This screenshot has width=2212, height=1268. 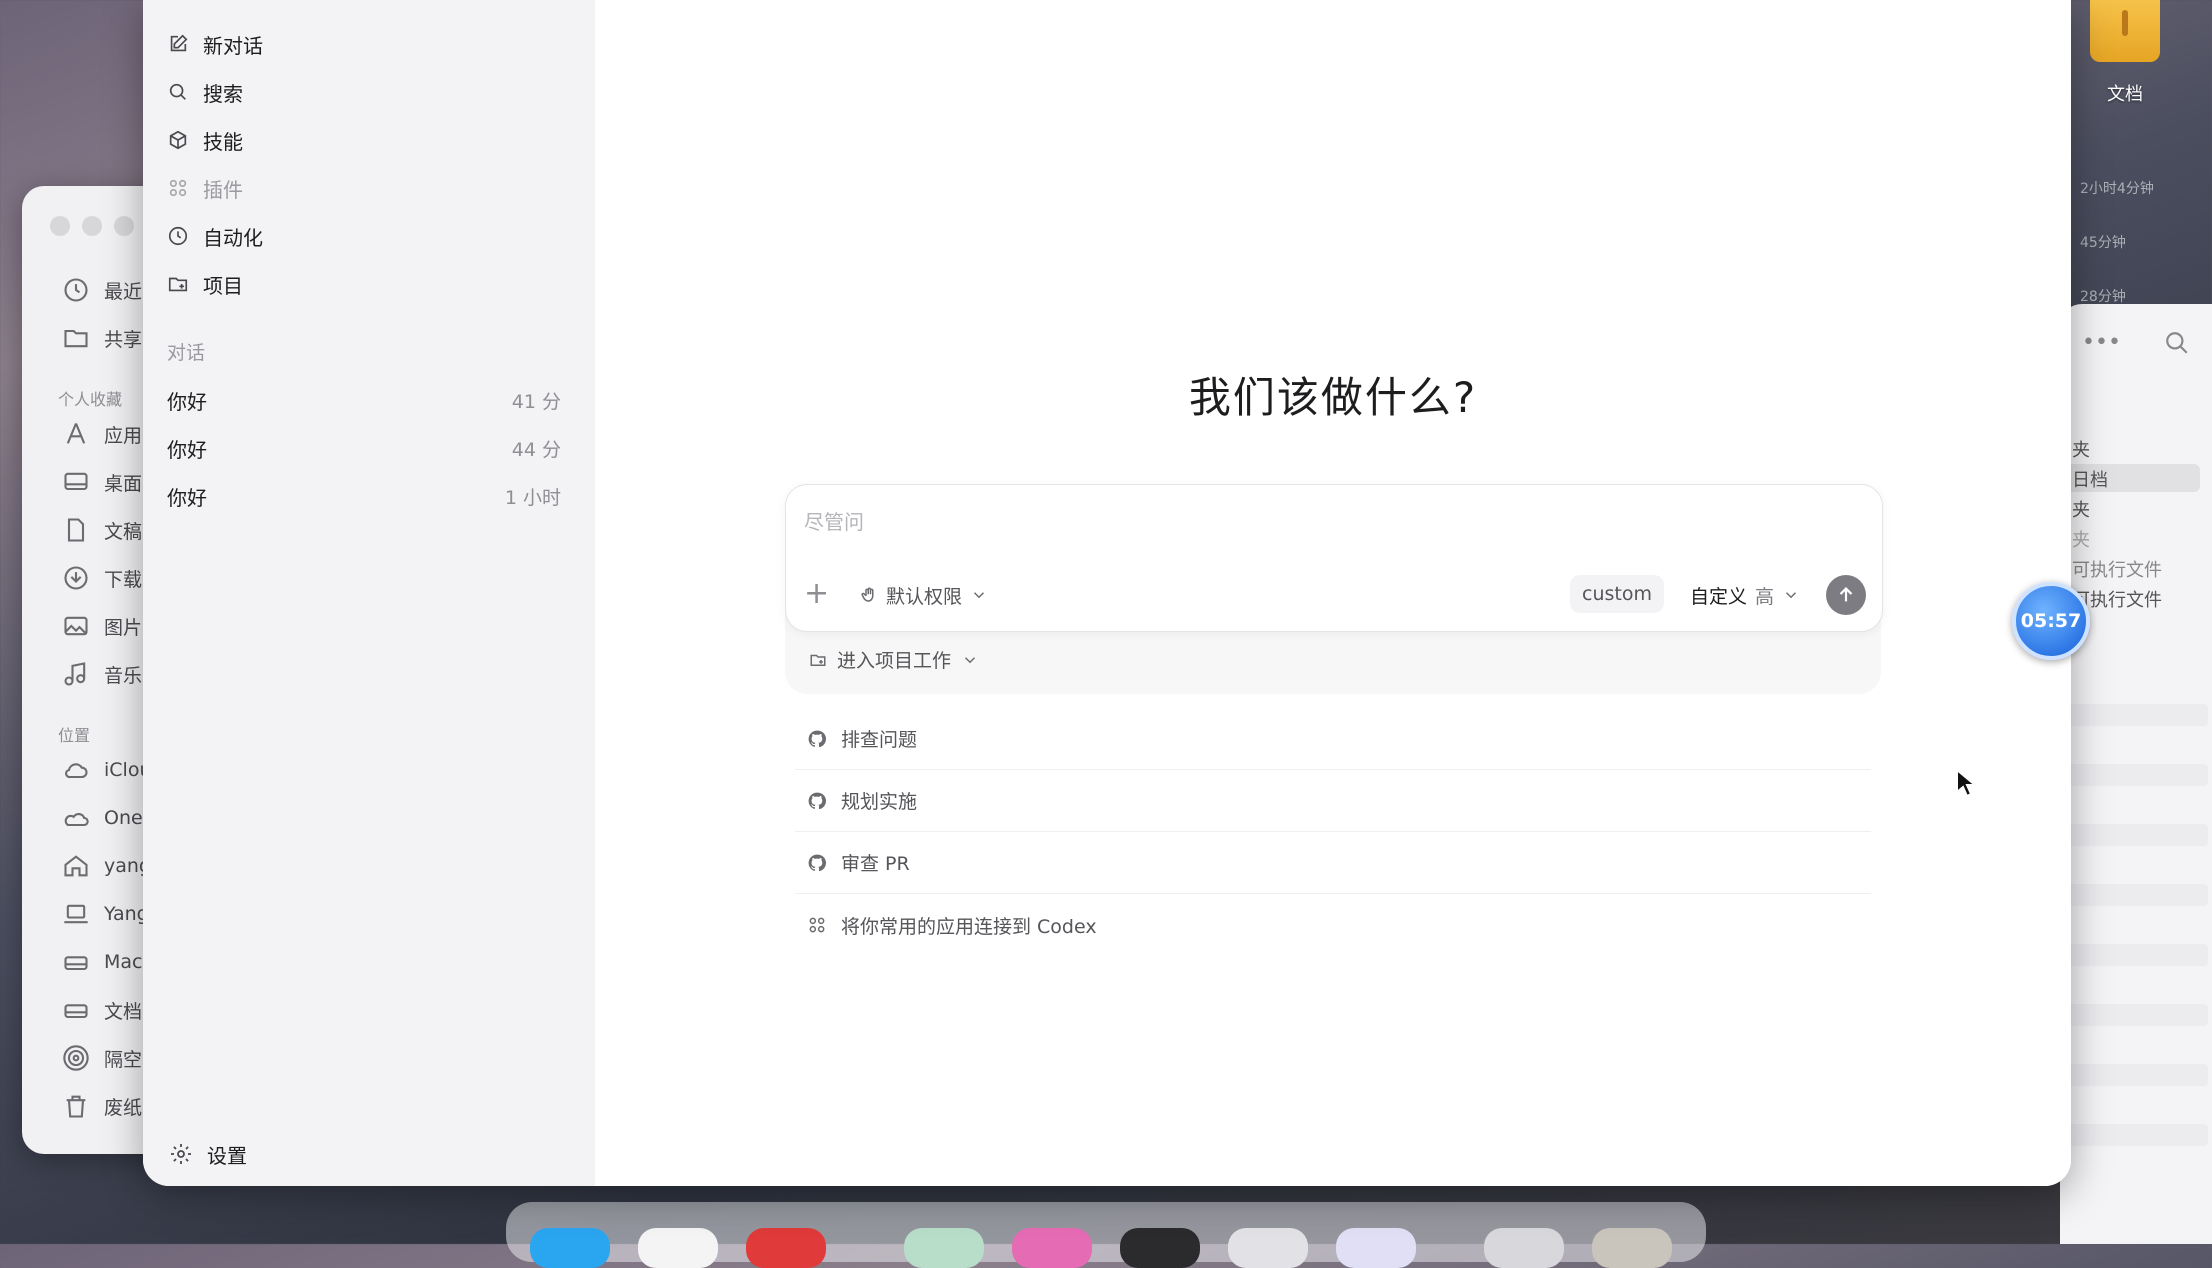 I want to click on project-icon, so click(x=818, y=660).